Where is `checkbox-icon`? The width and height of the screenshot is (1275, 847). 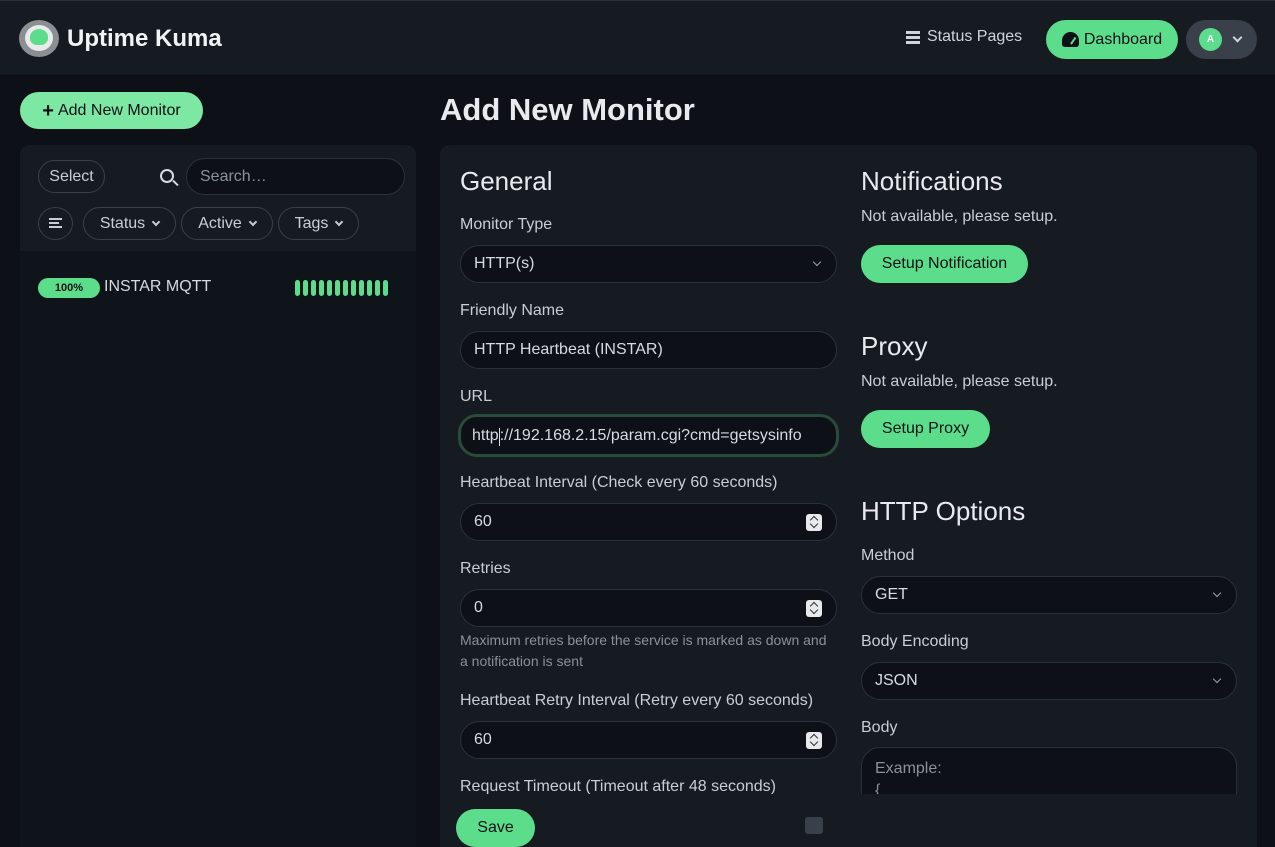
checkbox-icon is located at coordinates (814, 825).